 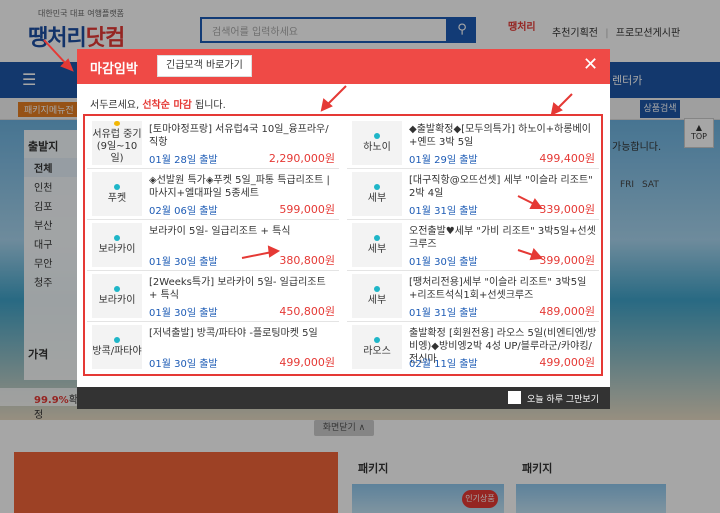 I want to click on deal-title: [2Weeks특가] 보라카이 5일- 일급리조트 + 특식, so click(x=243, y=289).